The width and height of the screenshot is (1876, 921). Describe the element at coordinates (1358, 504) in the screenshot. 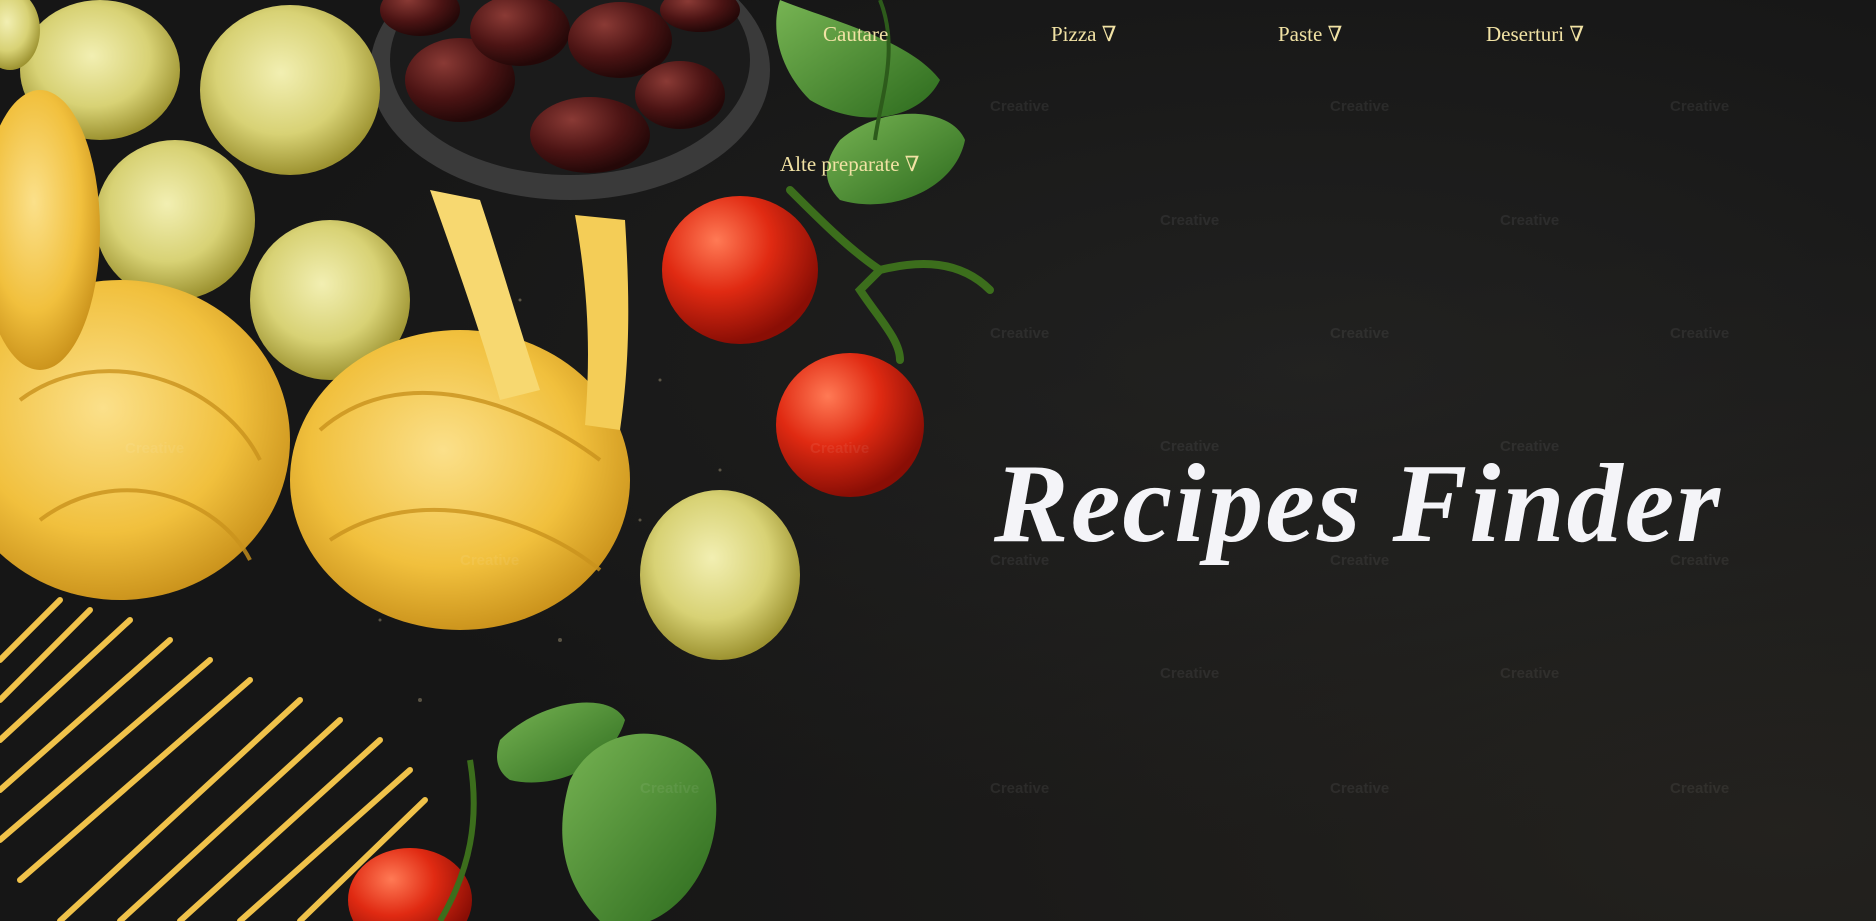

I see `page-title: Recipes Finder` at that location.